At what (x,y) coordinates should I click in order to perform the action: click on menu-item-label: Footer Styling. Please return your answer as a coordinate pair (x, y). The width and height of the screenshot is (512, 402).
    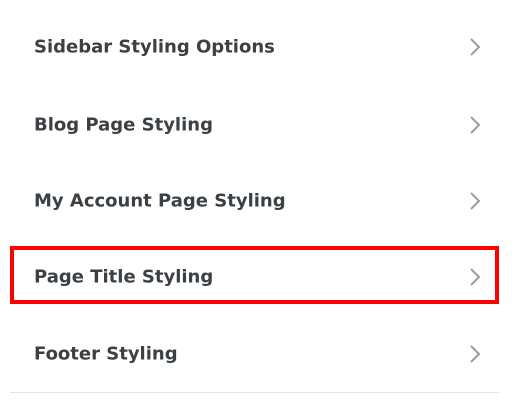
    Looking at the image, I should click on (106, 353).